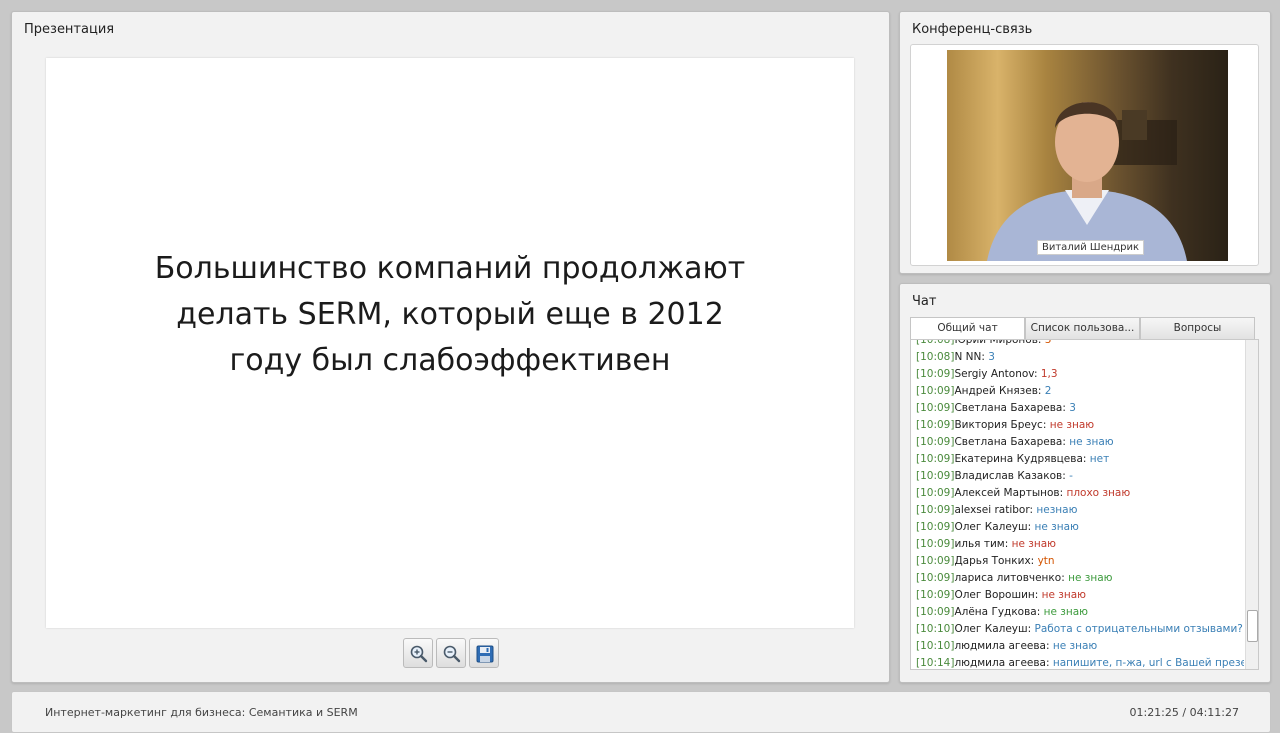 This screenshot has width=1280, height=733. I want to click on message-author: Олег Ворошин:, so click(996, 595).